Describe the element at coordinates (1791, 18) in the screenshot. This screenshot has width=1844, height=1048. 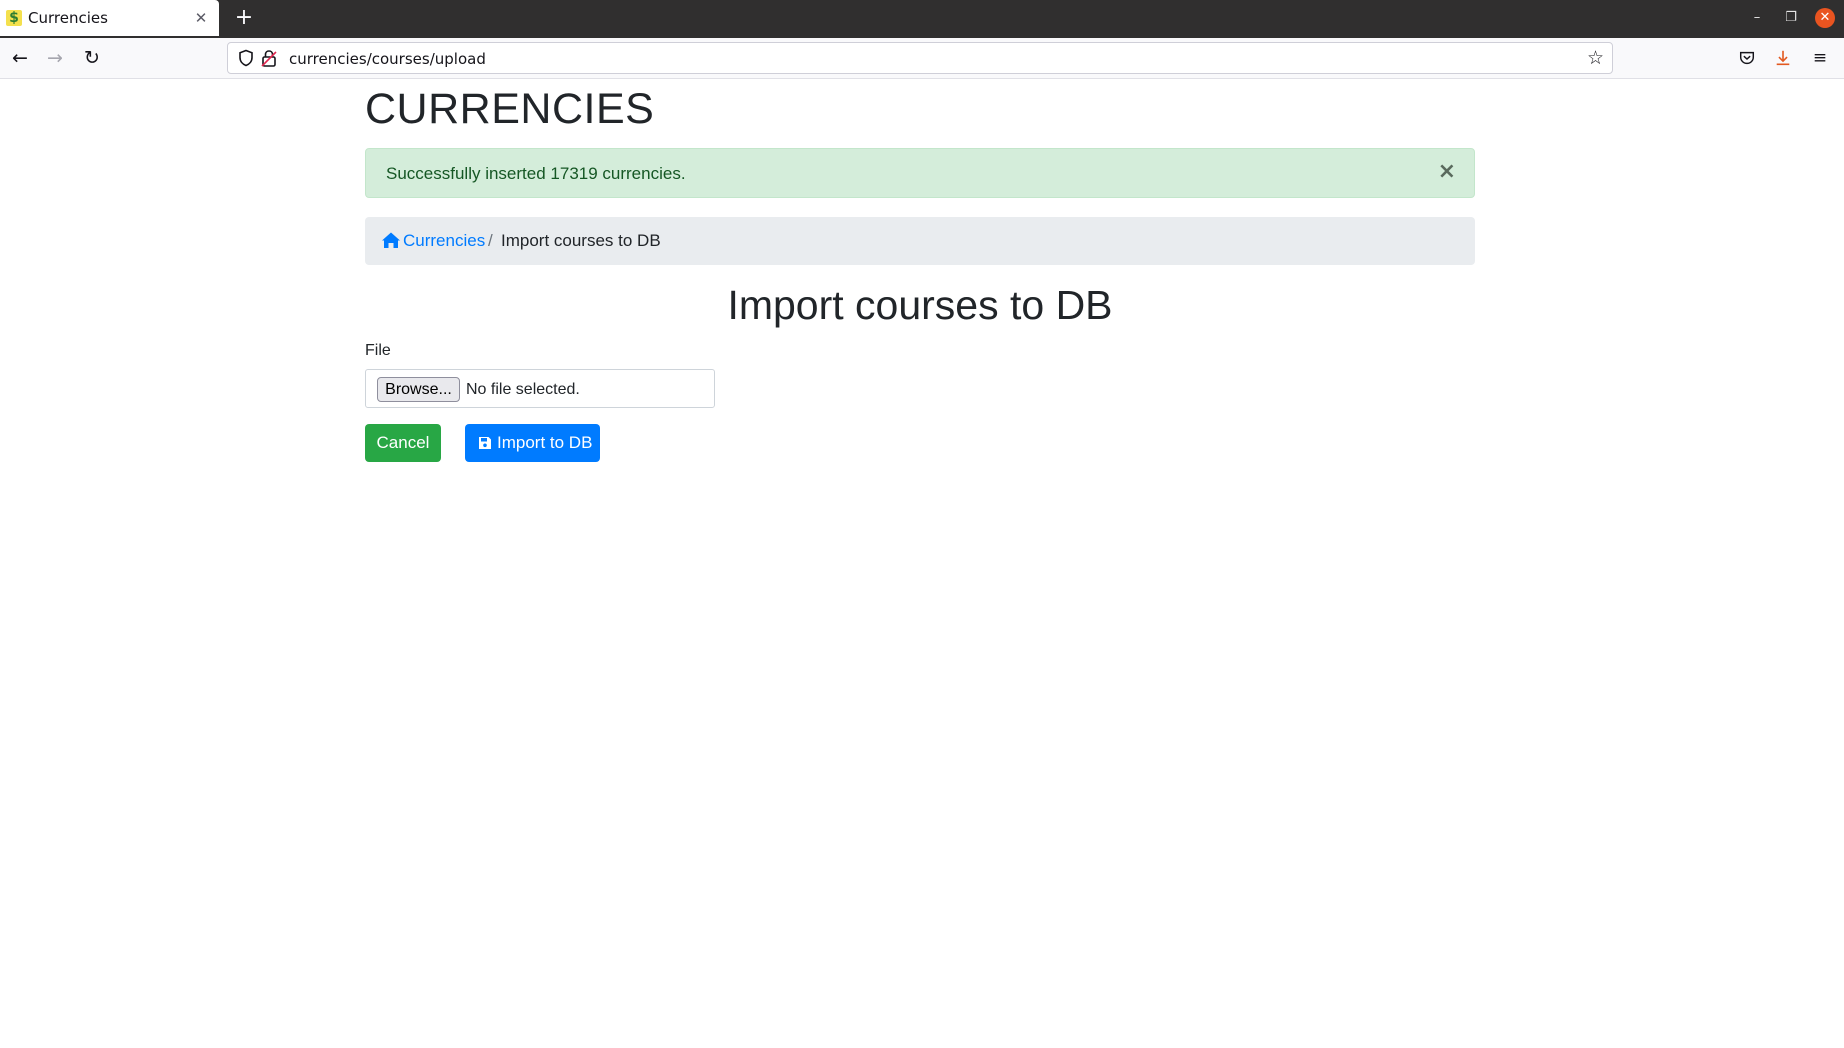
I see `restore-icon: ❐` at that location.